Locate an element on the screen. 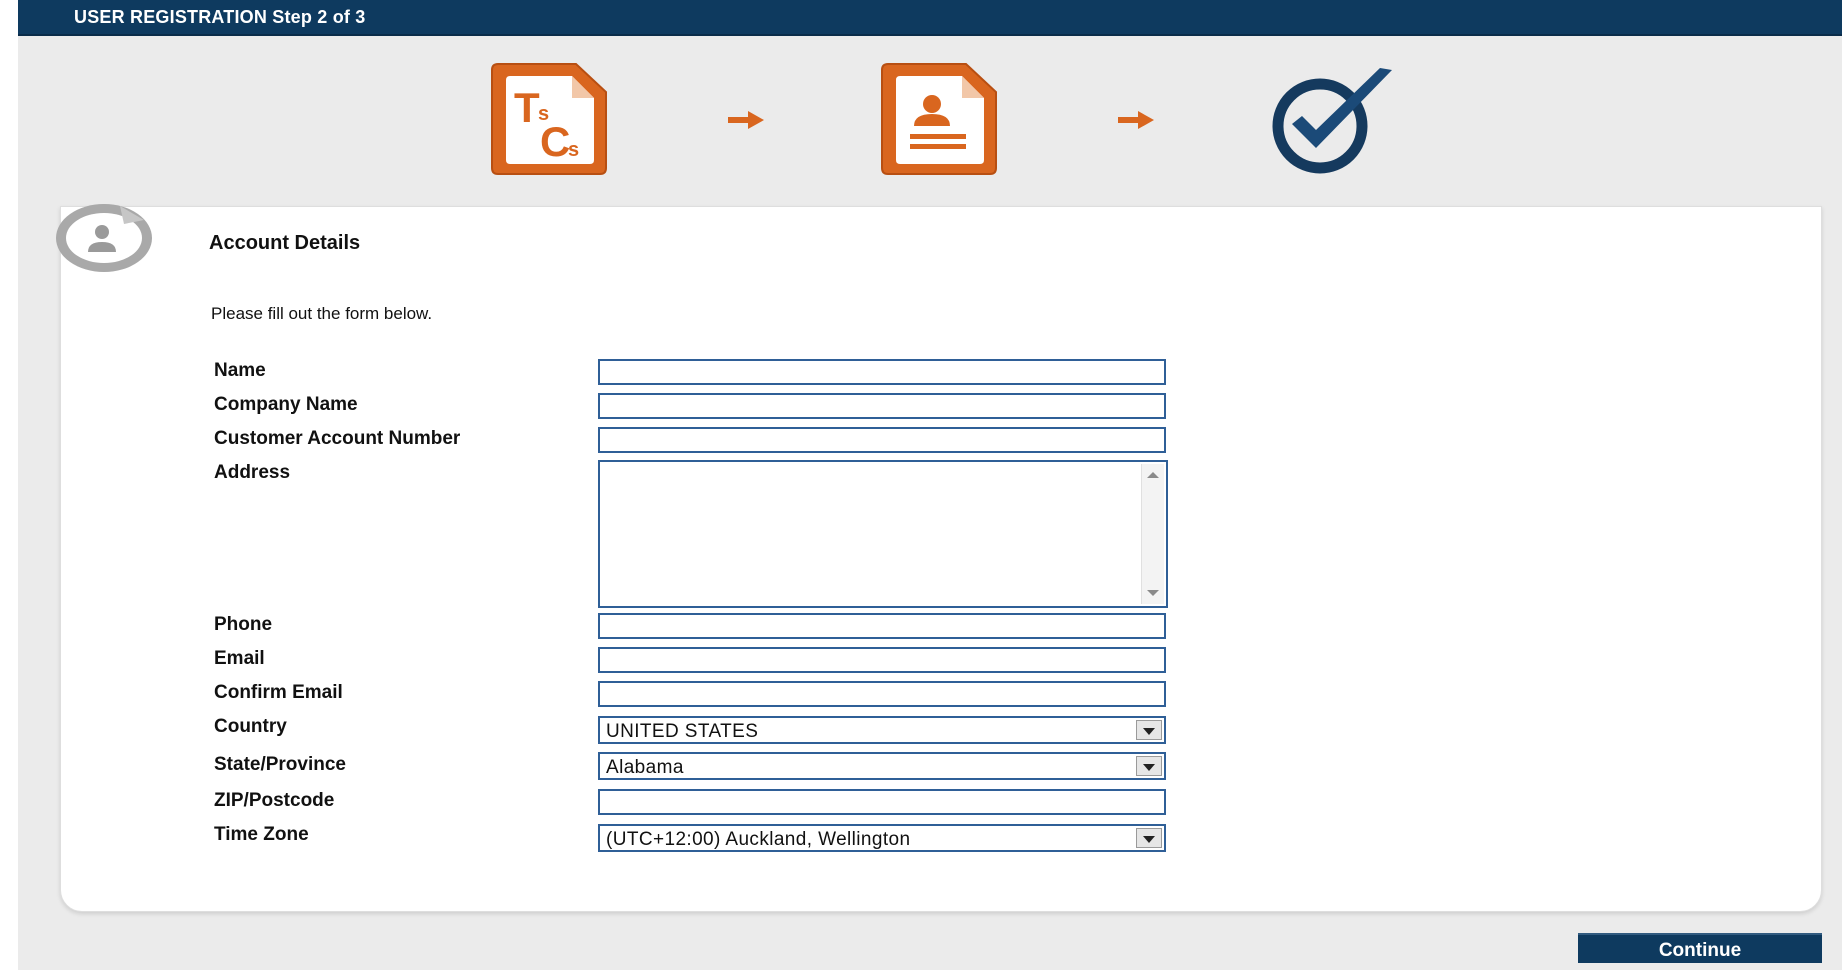 This screenshot has height=970, width=1842. customer-account-number-label: Customer Account Number is located at coordinates (337, 438).